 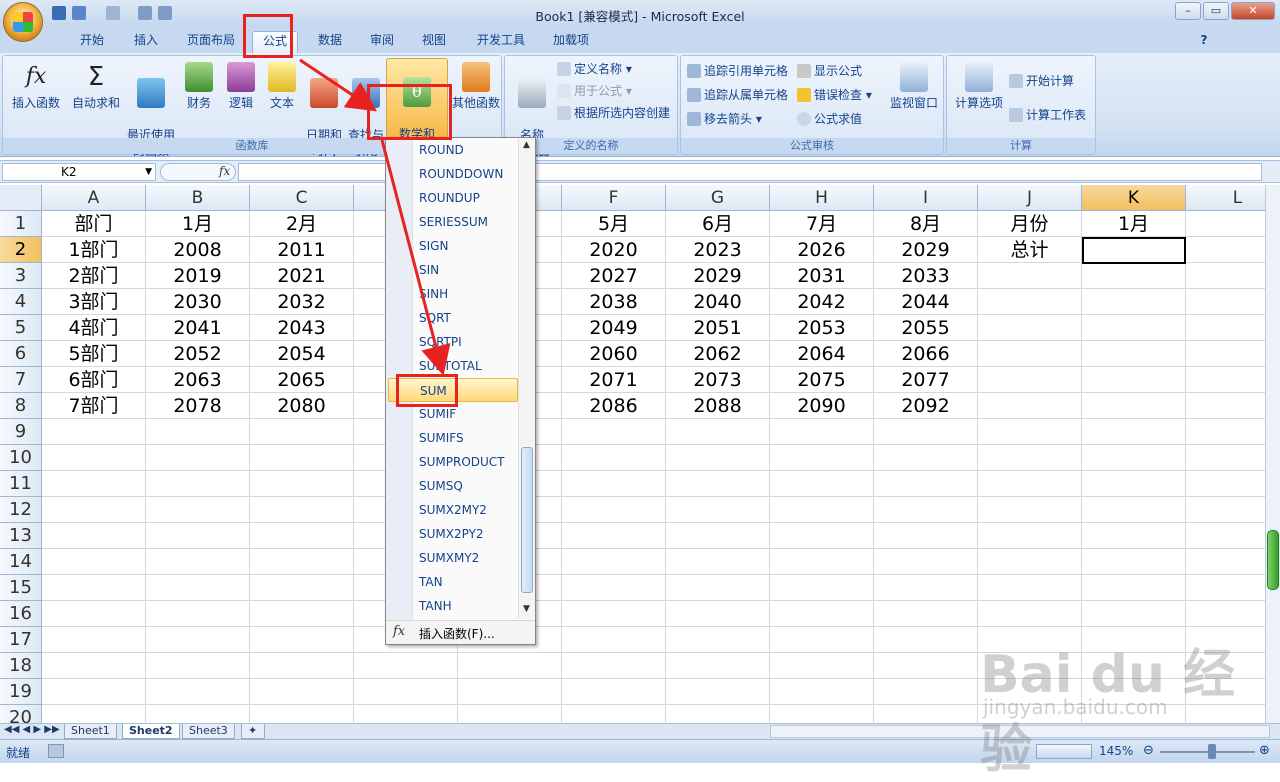 I want to click on cell-c15, so click(x=302, y=588).